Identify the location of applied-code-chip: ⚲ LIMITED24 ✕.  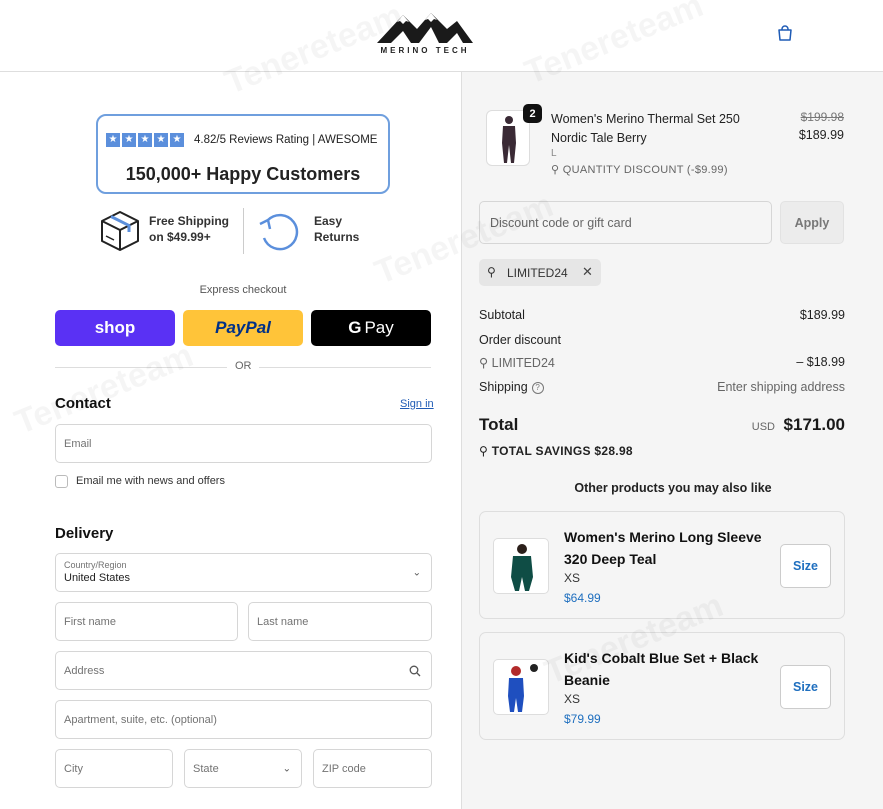
(540, 272).